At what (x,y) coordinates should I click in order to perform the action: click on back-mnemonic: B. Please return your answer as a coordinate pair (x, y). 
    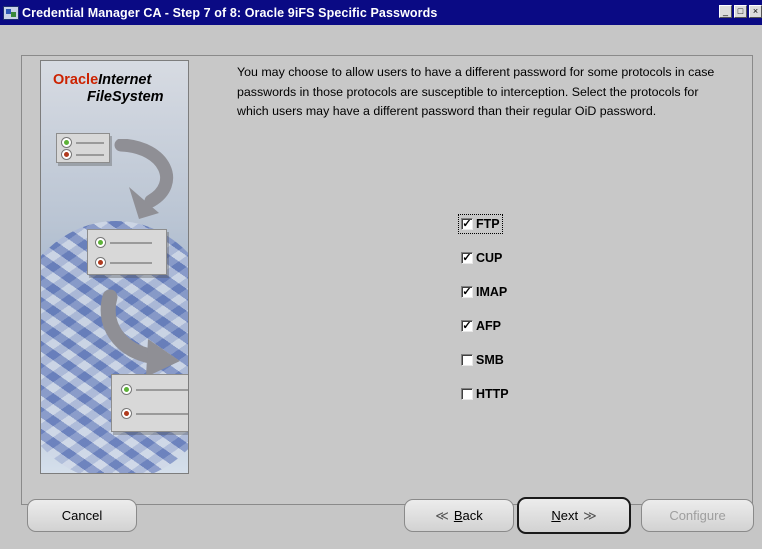
    Looking at the image, I should click on (458, 515).